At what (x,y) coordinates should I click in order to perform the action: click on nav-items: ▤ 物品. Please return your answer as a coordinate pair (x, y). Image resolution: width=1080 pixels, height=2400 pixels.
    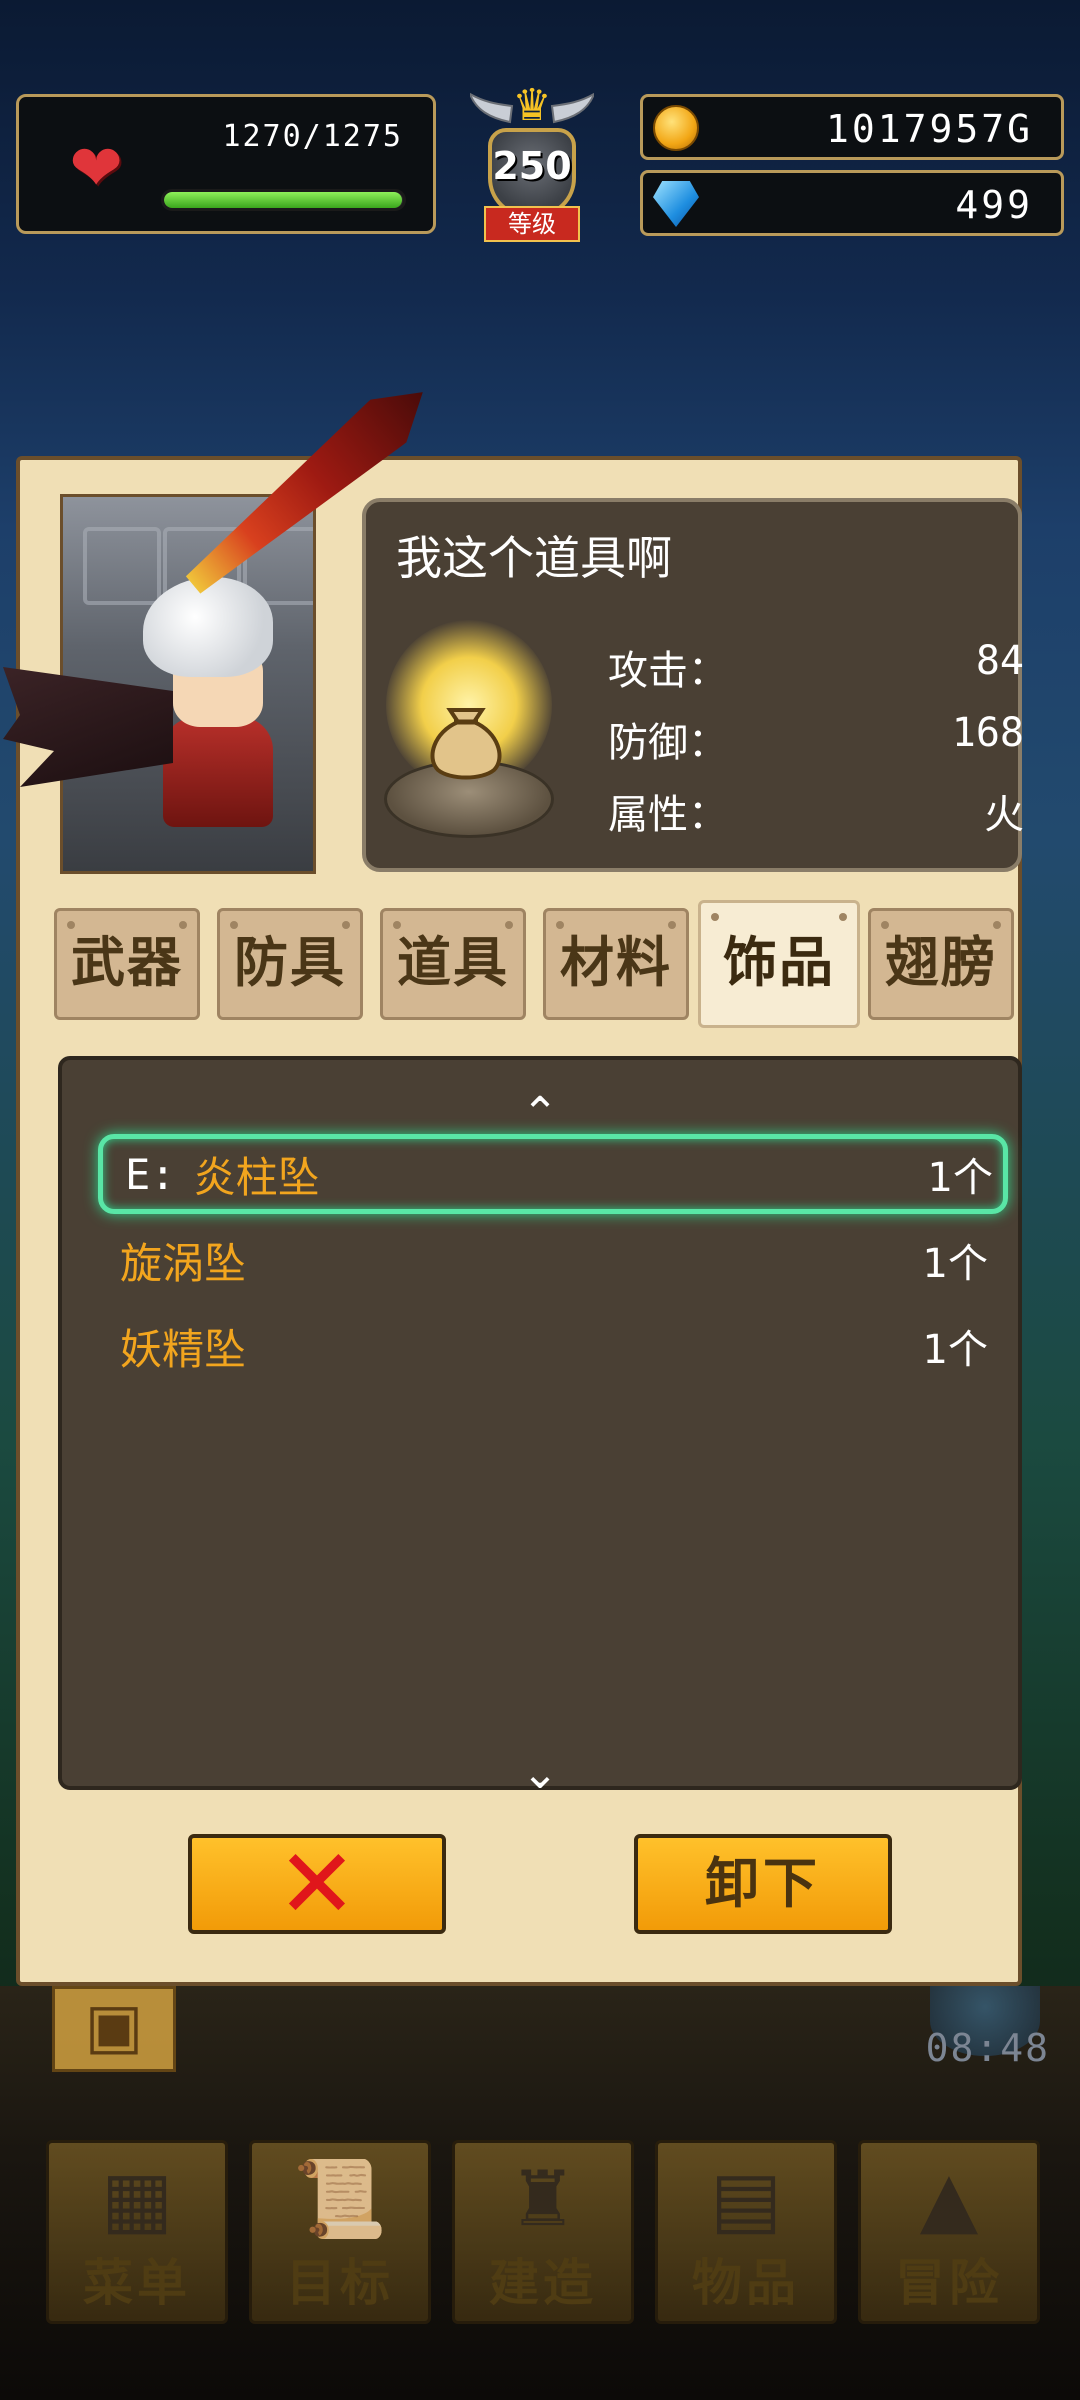
    Looking at the image, I should click on (746, 2232).